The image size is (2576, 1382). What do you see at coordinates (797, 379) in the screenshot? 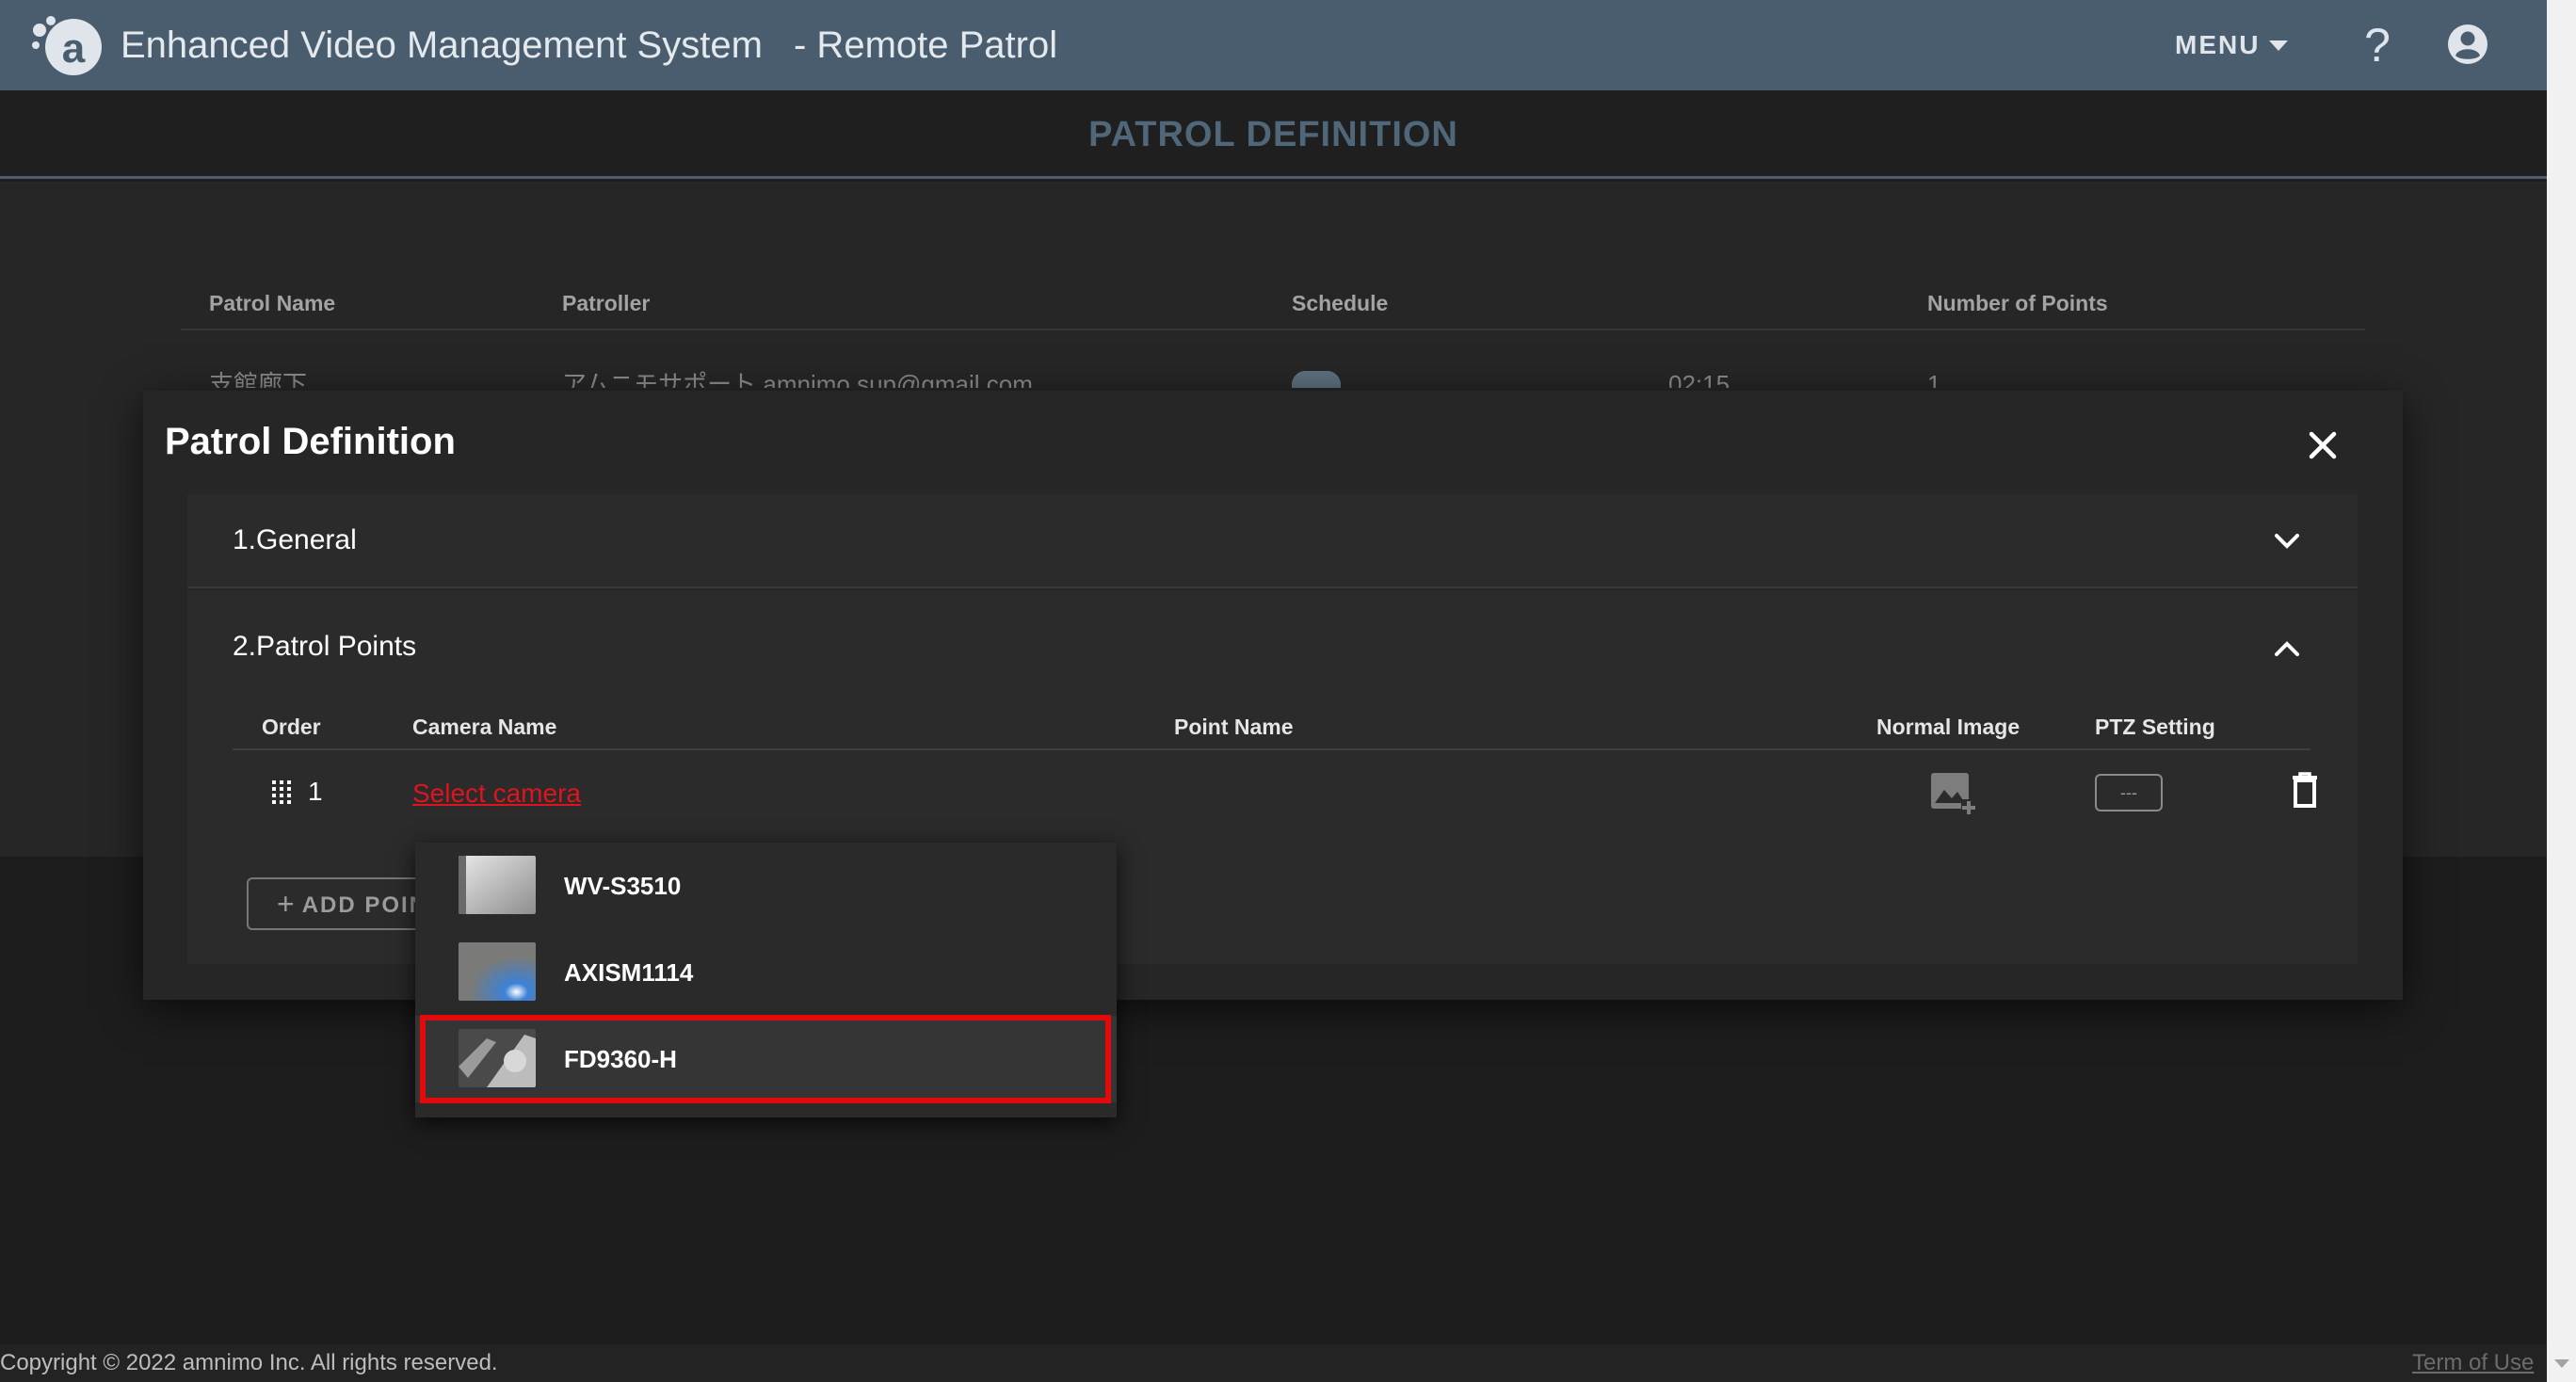
I see `patroller-cell: アムニモサポート amnimo.sup@gmail.com` at bounding box center [797, 379].